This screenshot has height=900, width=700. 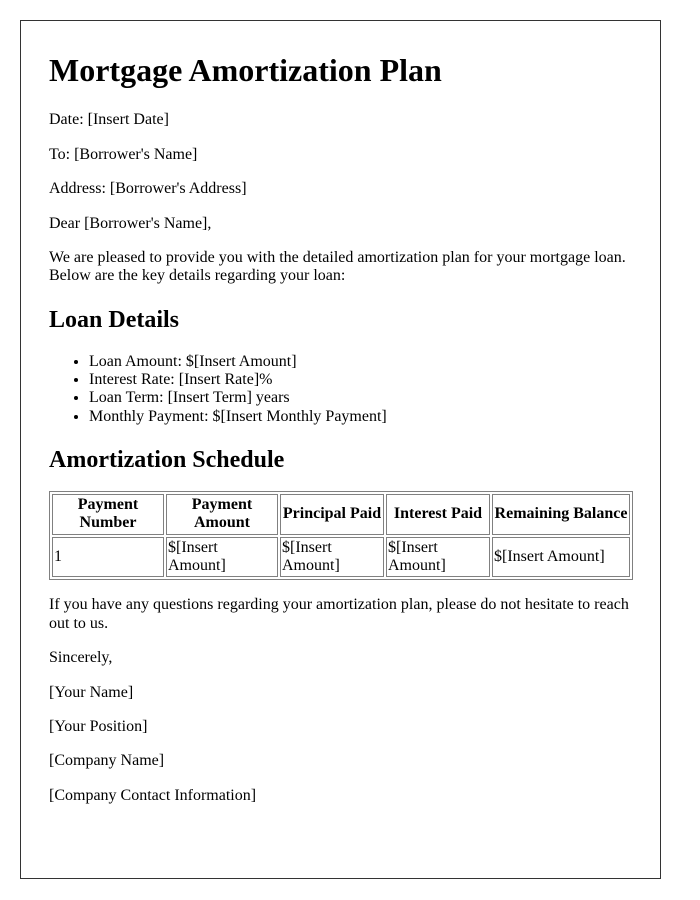 I want to click on cell-remaining-balance: $[Insert Amount], so click(x=561, y=557).